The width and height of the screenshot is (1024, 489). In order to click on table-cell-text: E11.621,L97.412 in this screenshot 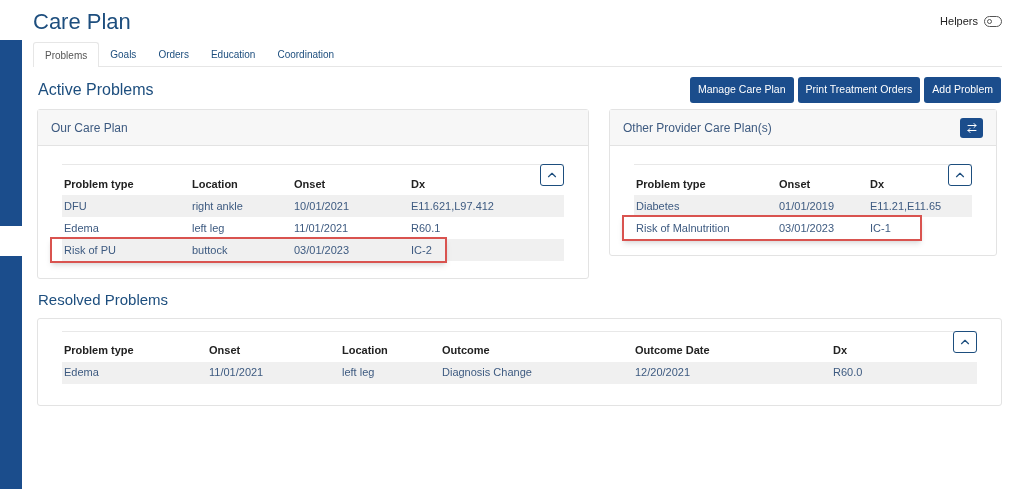, I will do `click(453, 206)`.